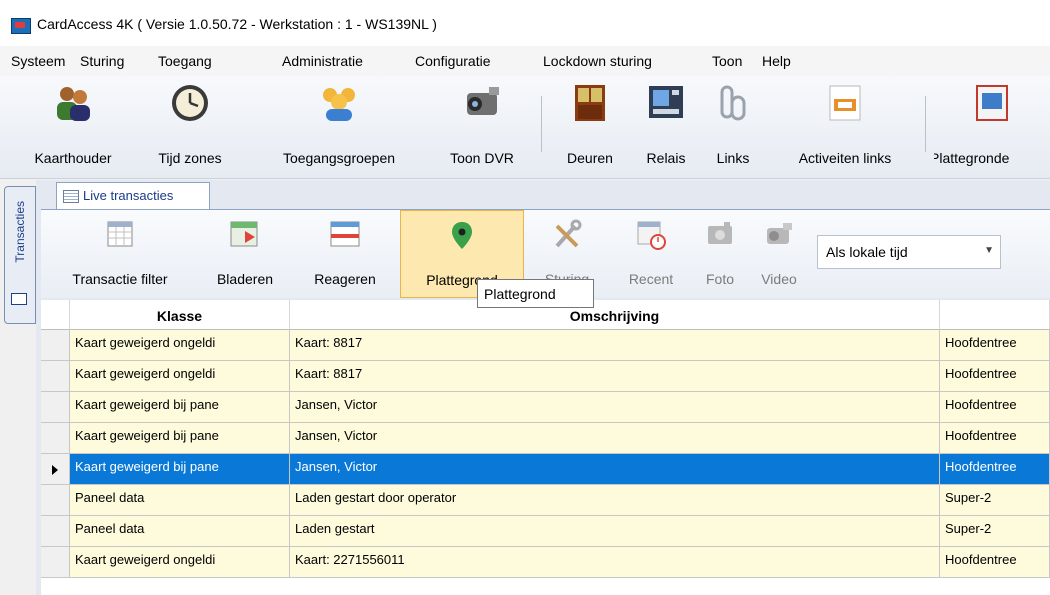 The height and width of the screenshot is (595, 1050). What do you see at coordinates (776, 61) in the screenshot?
I see `menu-help: Help` at bounding box center [776, 61].